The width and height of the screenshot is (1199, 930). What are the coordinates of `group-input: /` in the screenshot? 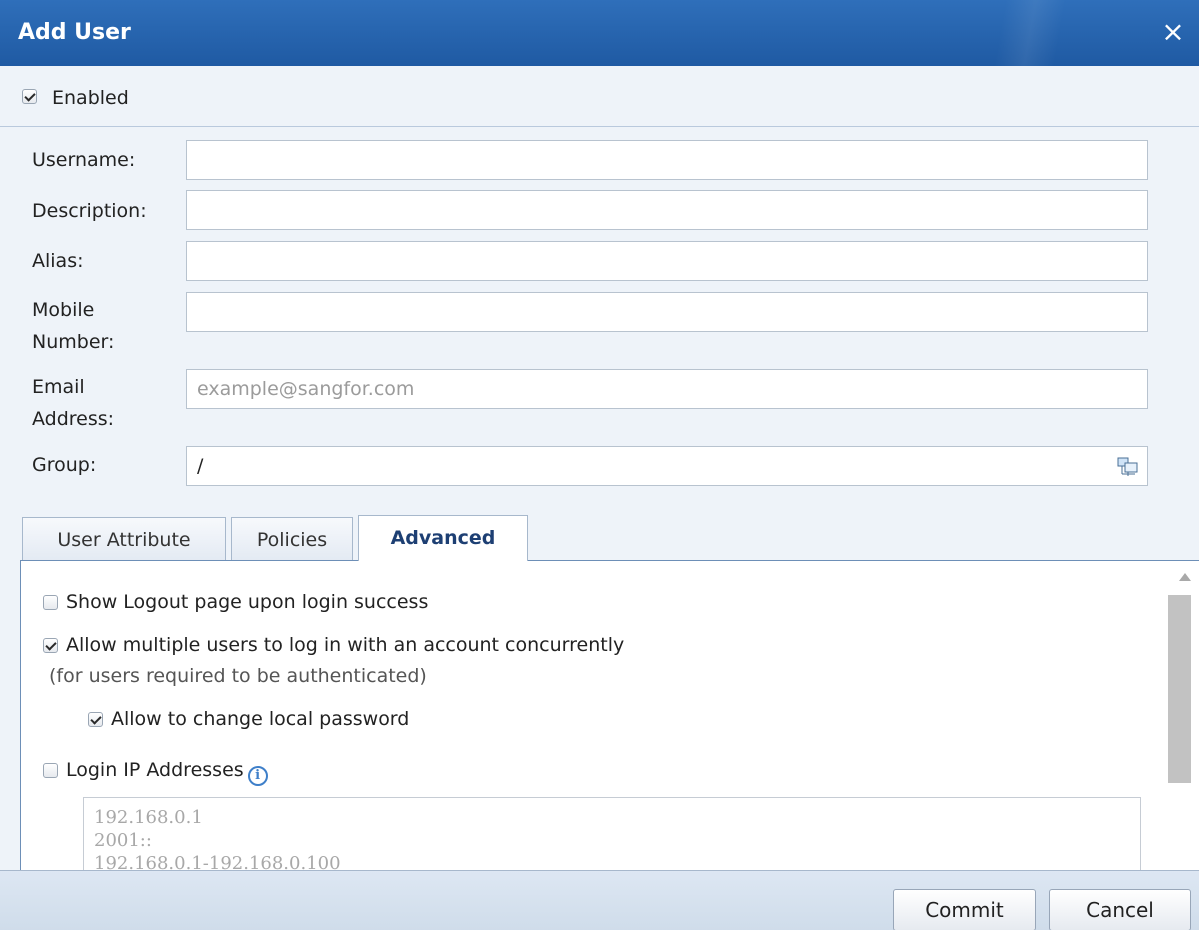 It's located at (667, 466).